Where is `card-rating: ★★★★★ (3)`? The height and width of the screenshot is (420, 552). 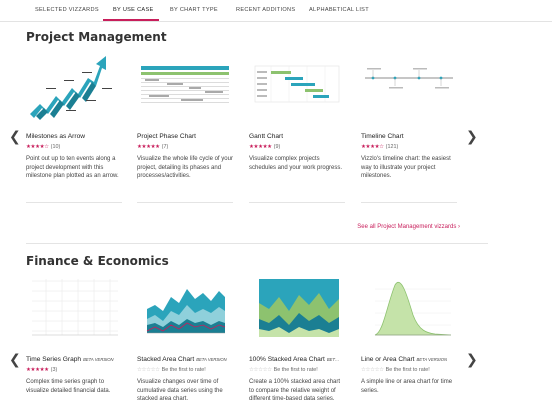 card-rating: ★★★★★ (3) is located at coordinates (42, 370).